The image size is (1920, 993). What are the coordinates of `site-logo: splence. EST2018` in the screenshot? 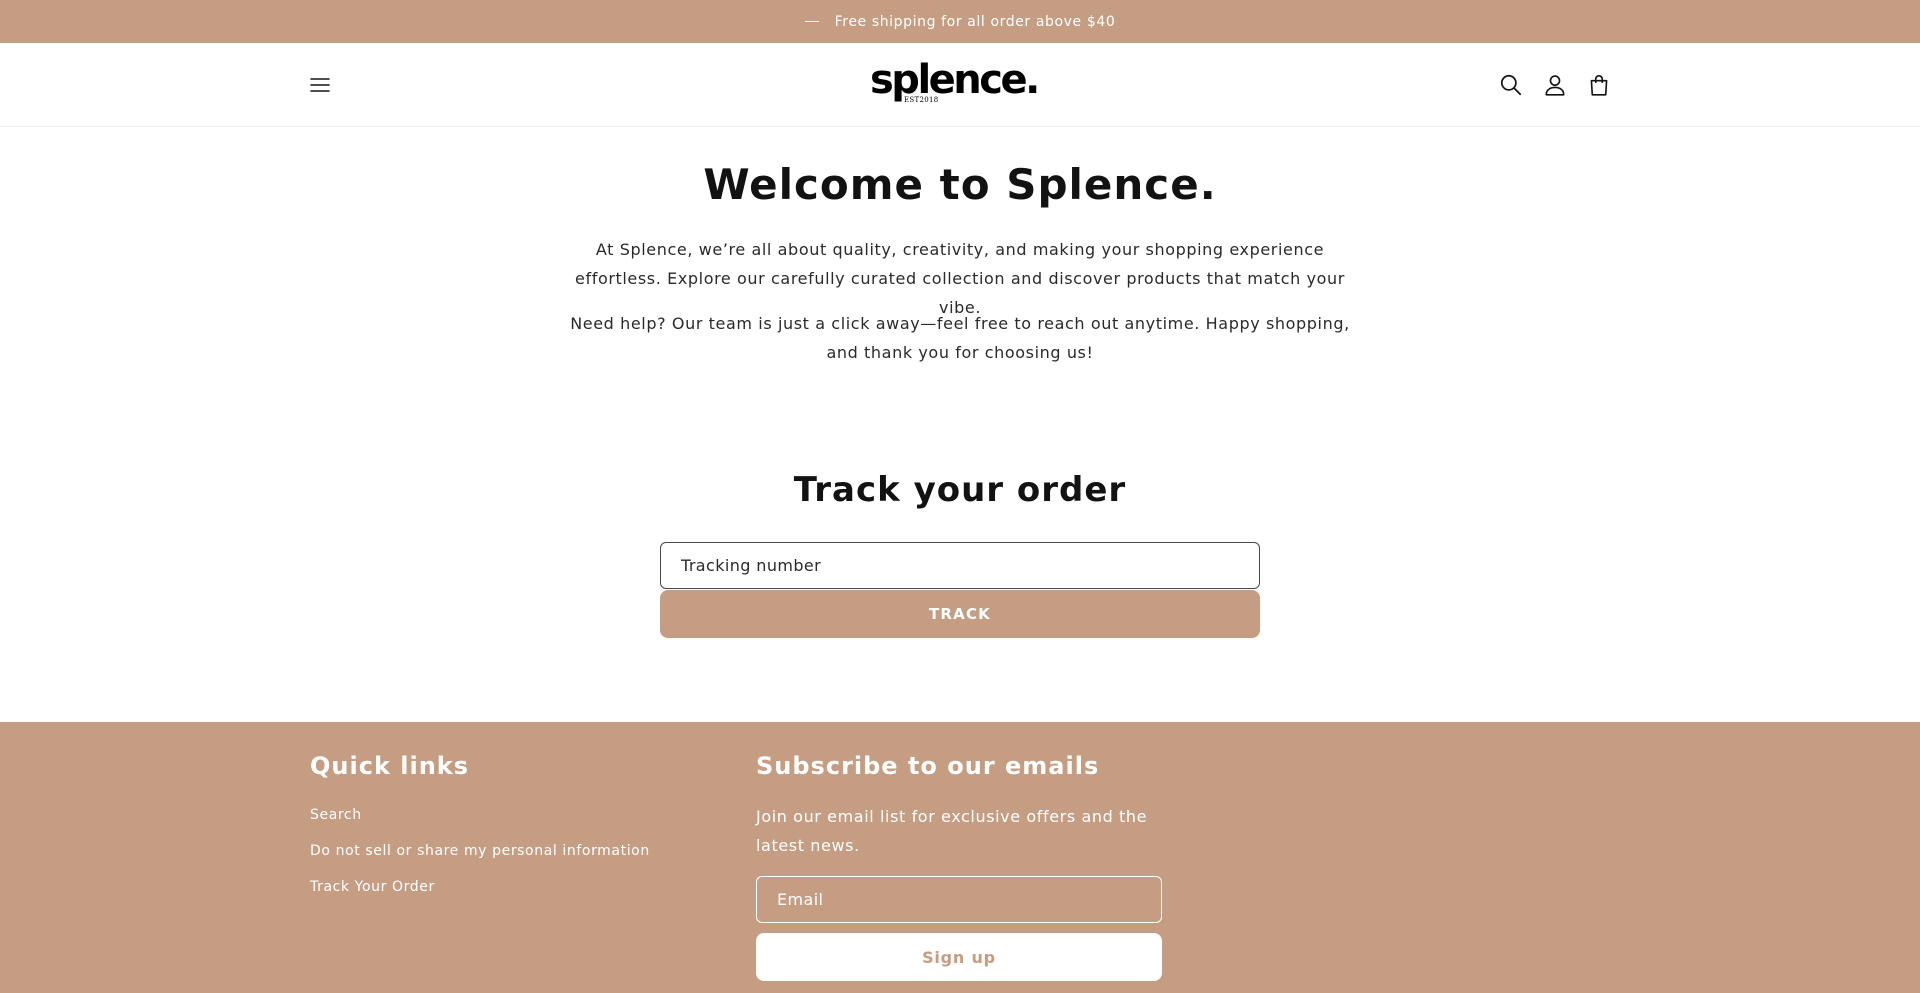 It's located at (955, 84).